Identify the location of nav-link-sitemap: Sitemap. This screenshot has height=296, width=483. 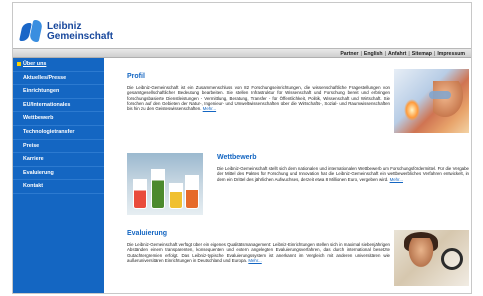
(422, 54).